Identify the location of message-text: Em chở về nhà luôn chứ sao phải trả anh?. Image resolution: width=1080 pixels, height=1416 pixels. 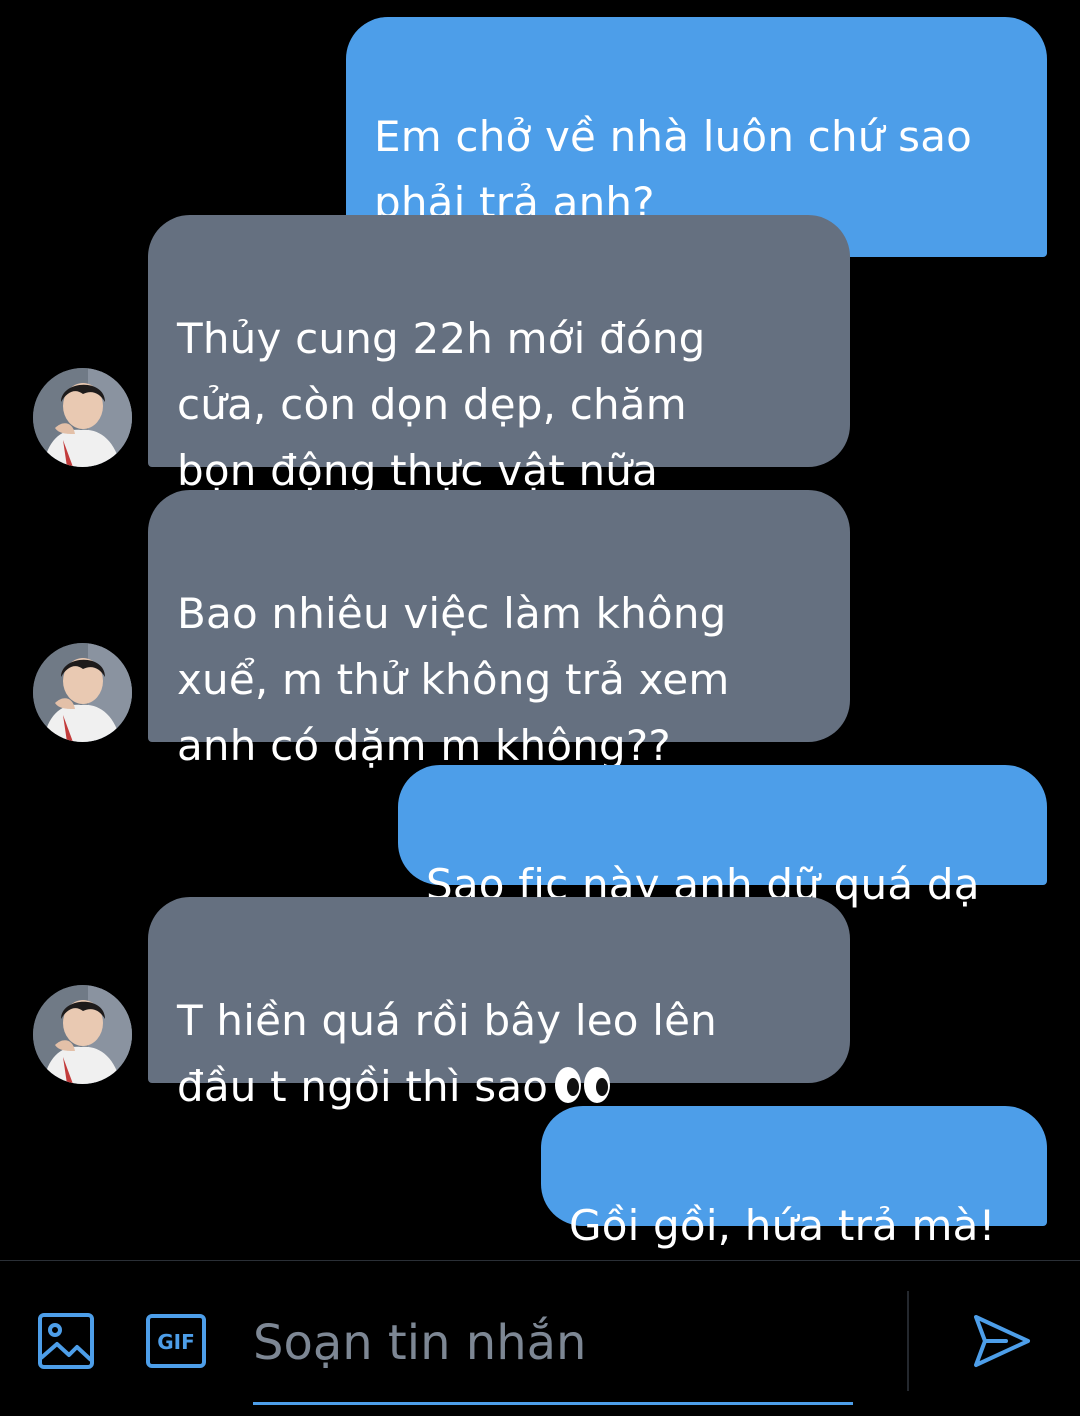
(673, 169).